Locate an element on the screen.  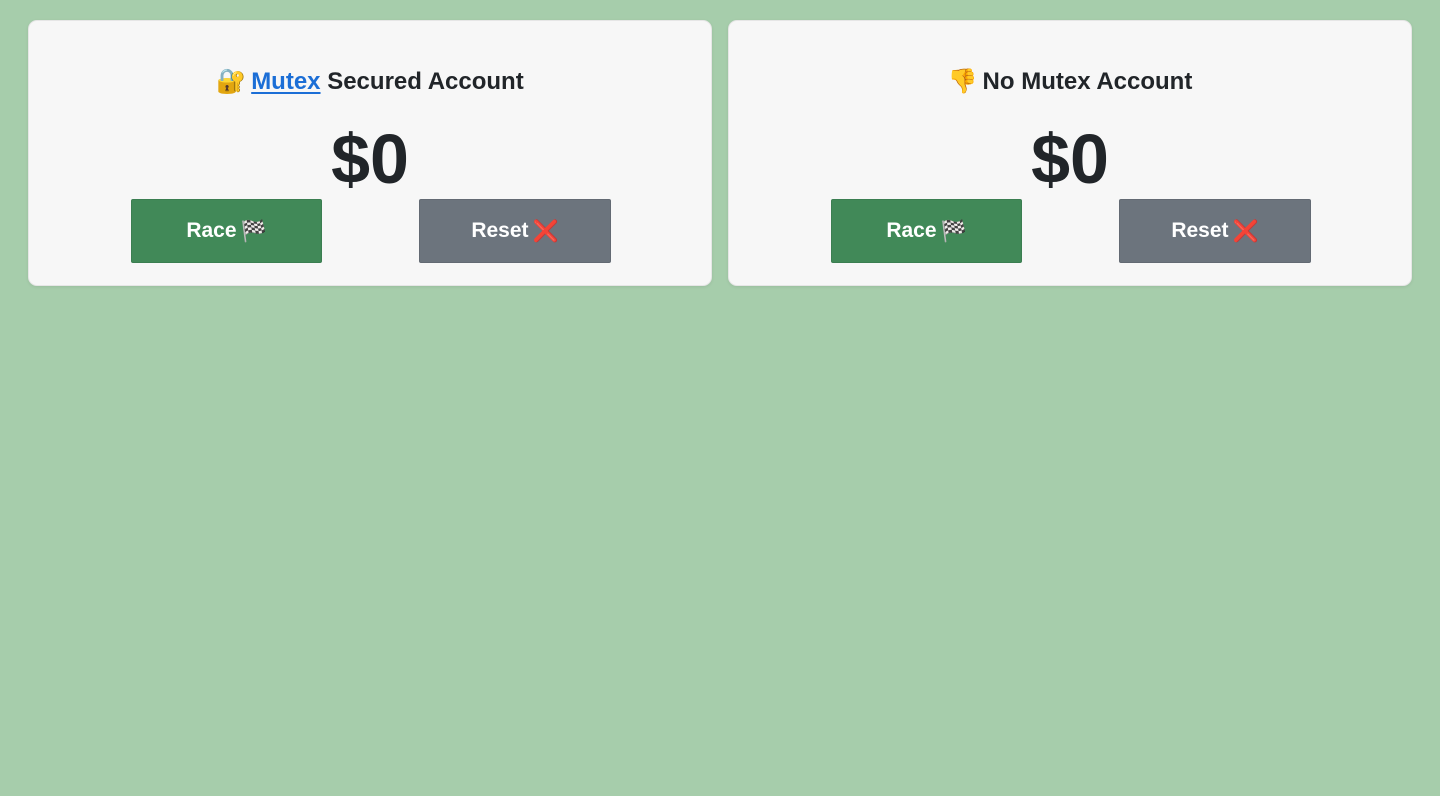
mutex-link: Mutex is located at coordinates (285, 81).